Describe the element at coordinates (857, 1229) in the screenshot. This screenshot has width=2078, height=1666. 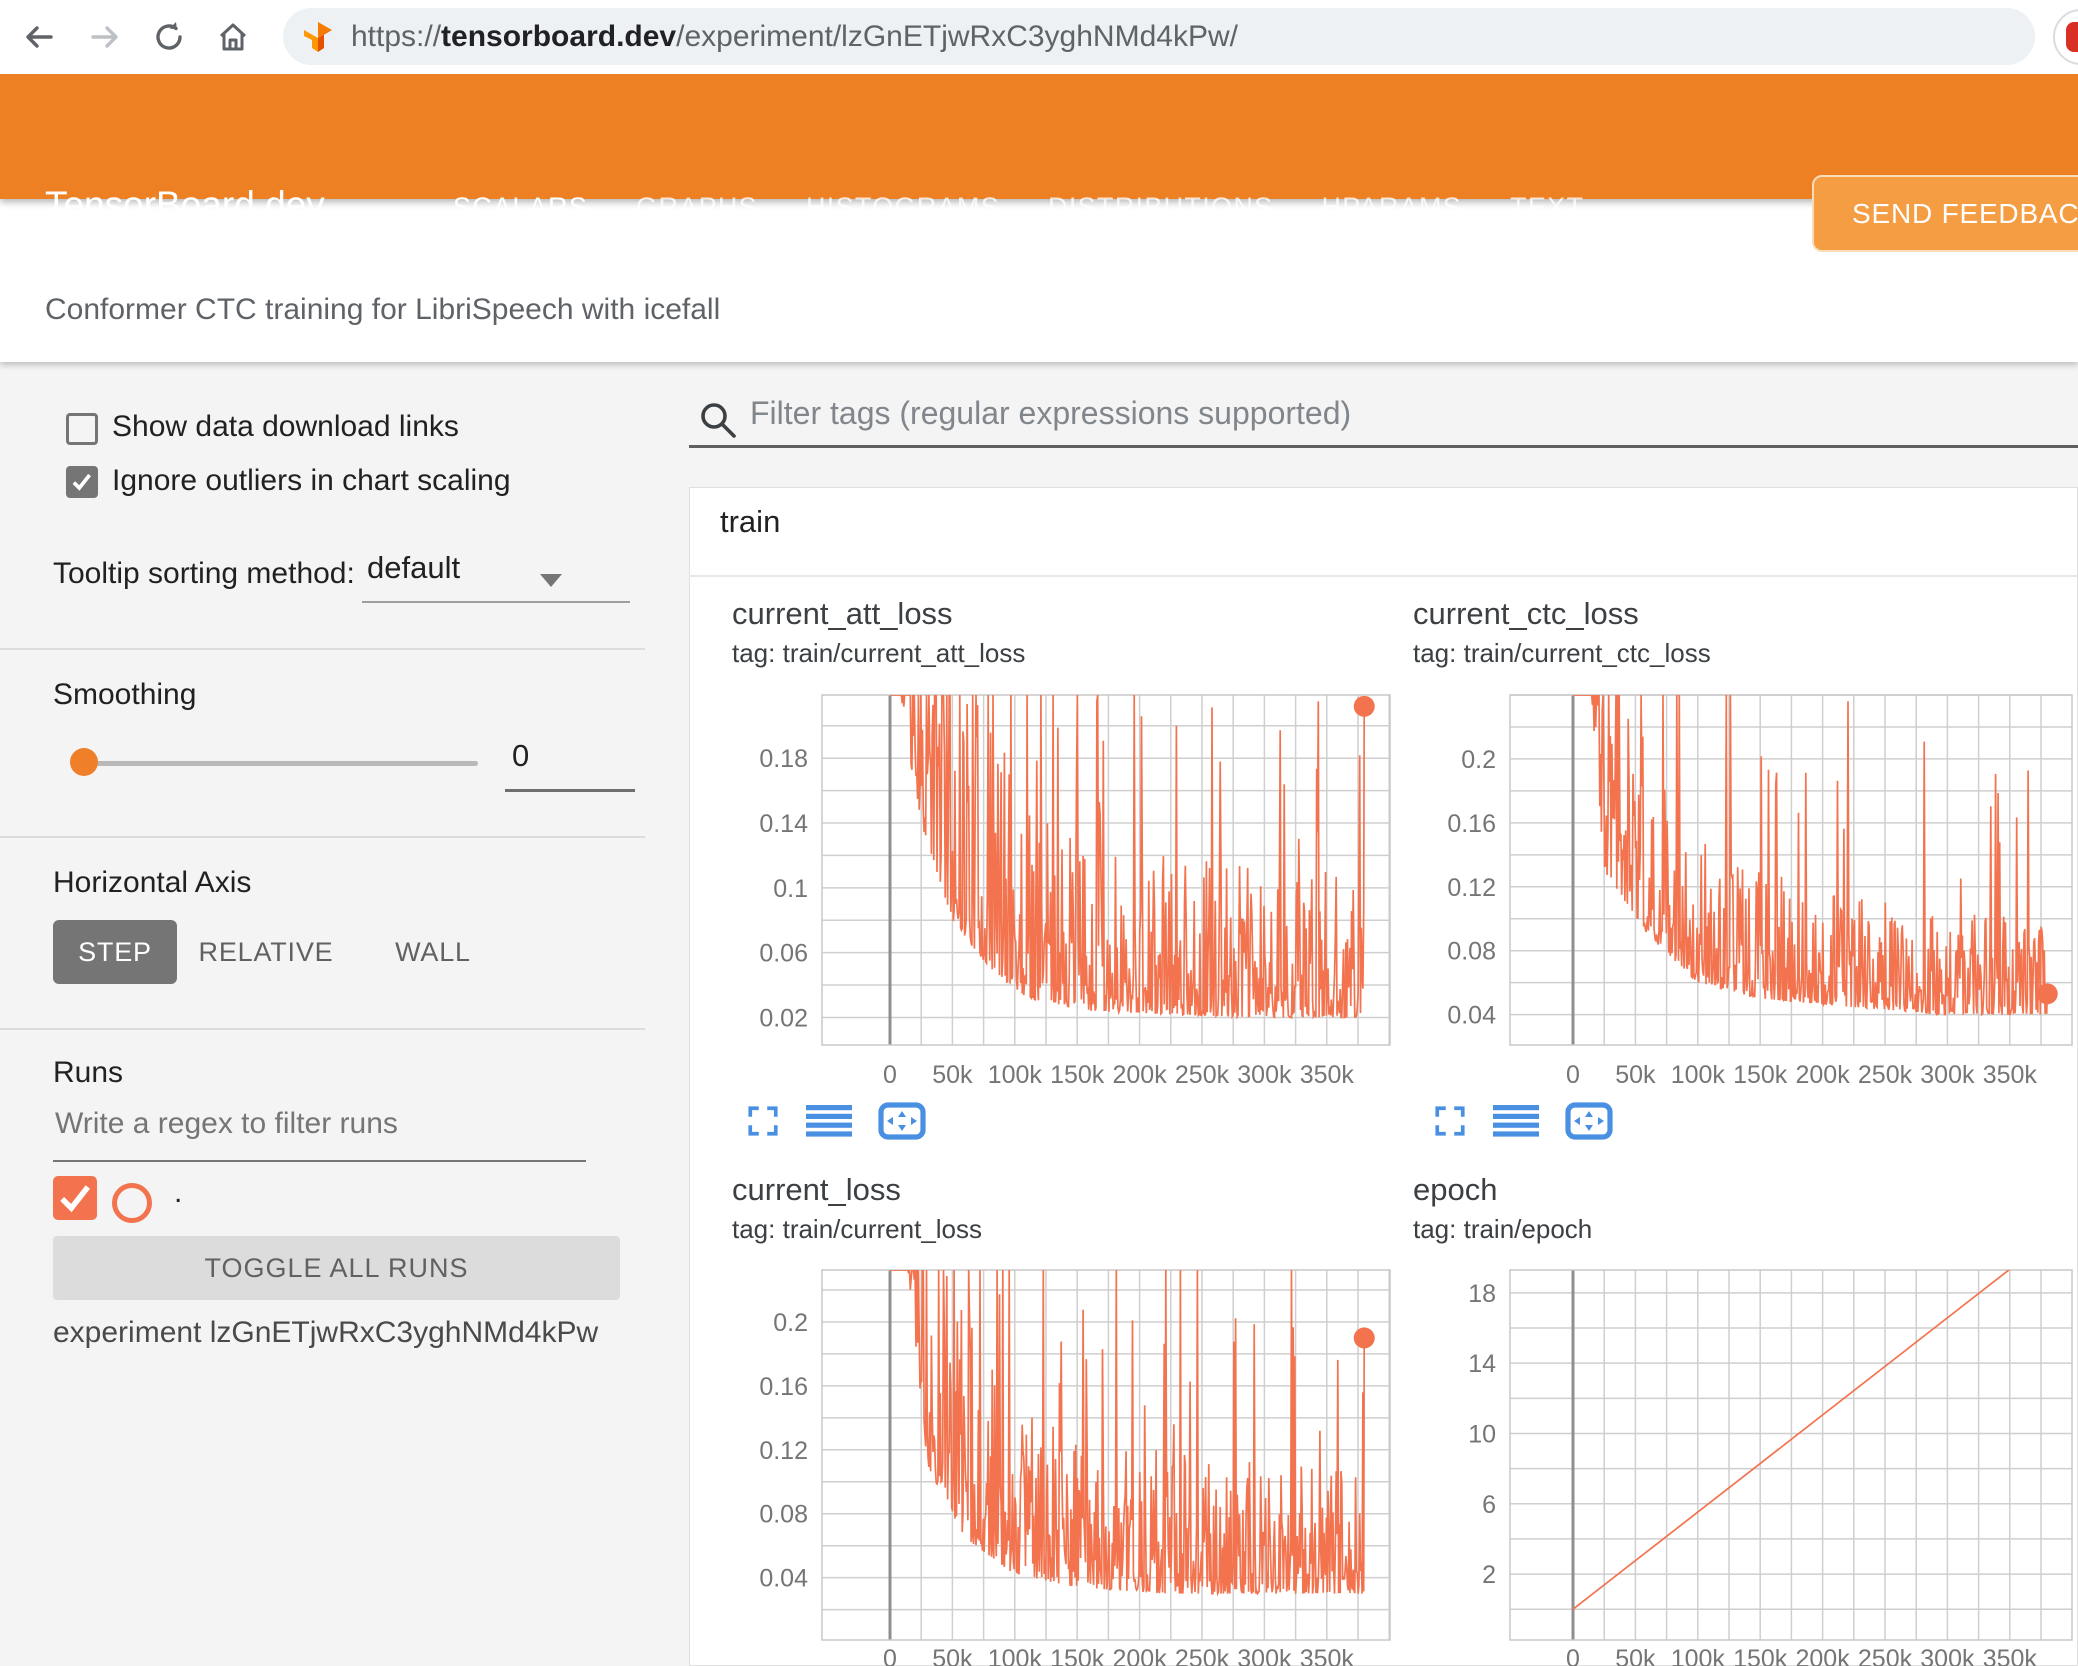
I see `chart-tag: tag: train/current_loss` at that location.